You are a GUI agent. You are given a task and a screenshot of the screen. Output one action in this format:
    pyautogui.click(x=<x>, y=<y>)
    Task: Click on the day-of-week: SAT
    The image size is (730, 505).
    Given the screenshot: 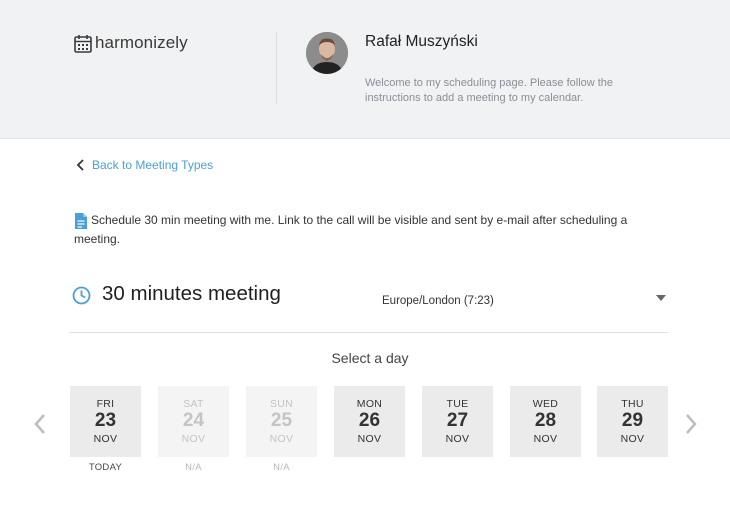 What is the action you would take?
    pyautogui.click(x=193, y=404)
    